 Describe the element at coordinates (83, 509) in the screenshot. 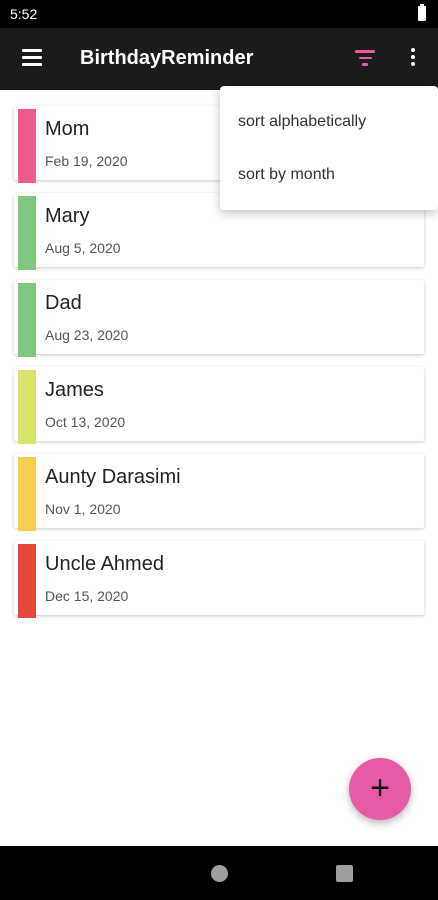

I see `birthday-date: Nov 1, 2020` at that location.